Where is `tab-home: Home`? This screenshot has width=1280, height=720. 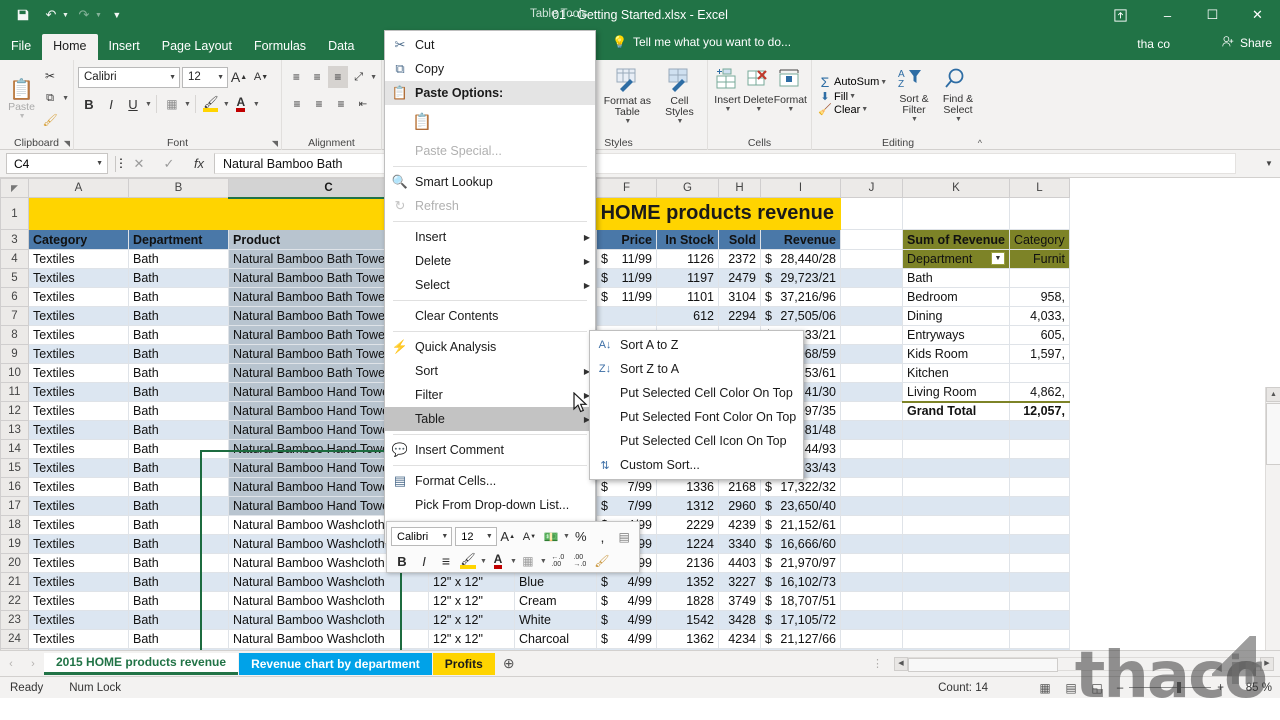 tab-home: Home is located at coordinates (70, 47).